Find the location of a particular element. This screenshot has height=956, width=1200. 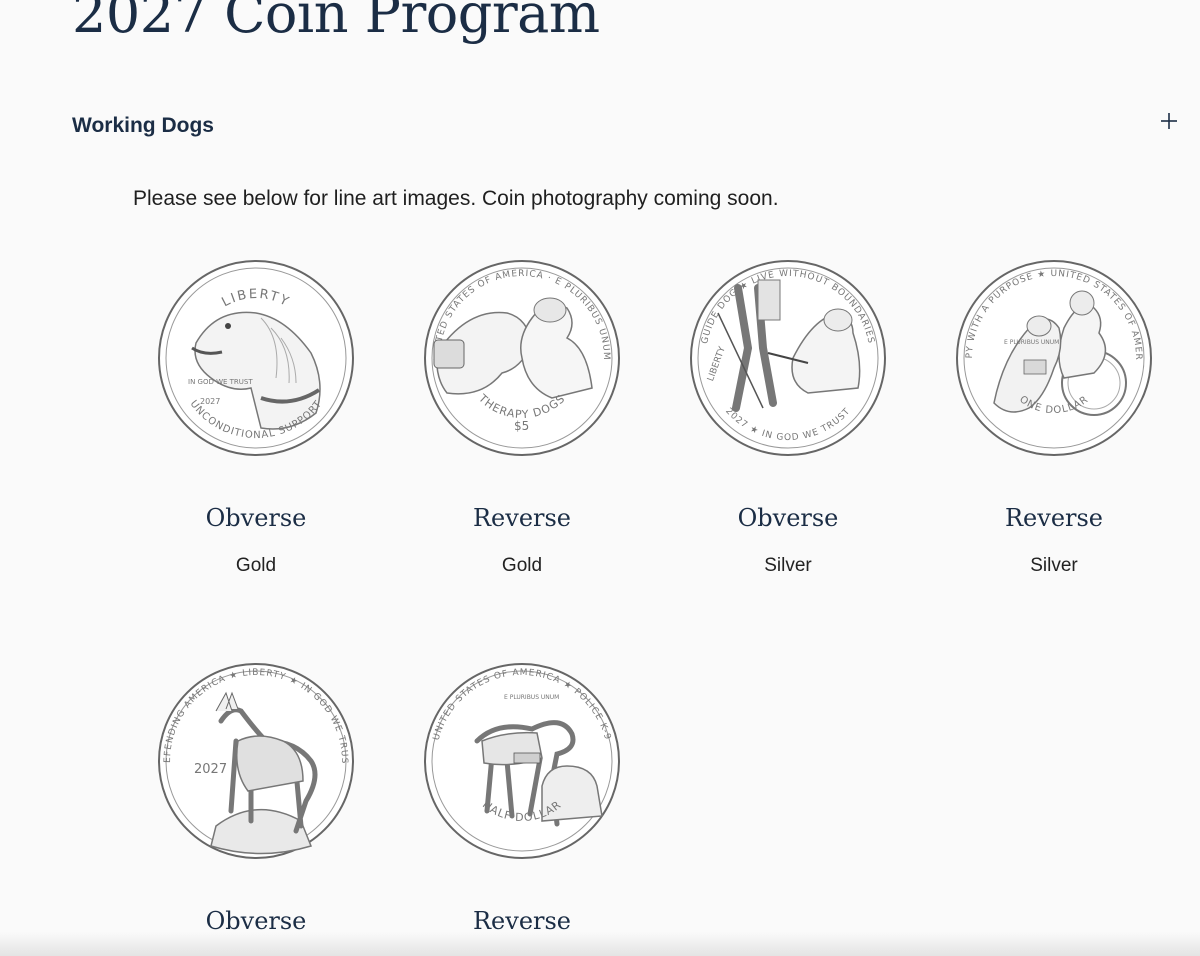

accordion-working-dogs: Working Dogs is located at coordinates (625, 126).